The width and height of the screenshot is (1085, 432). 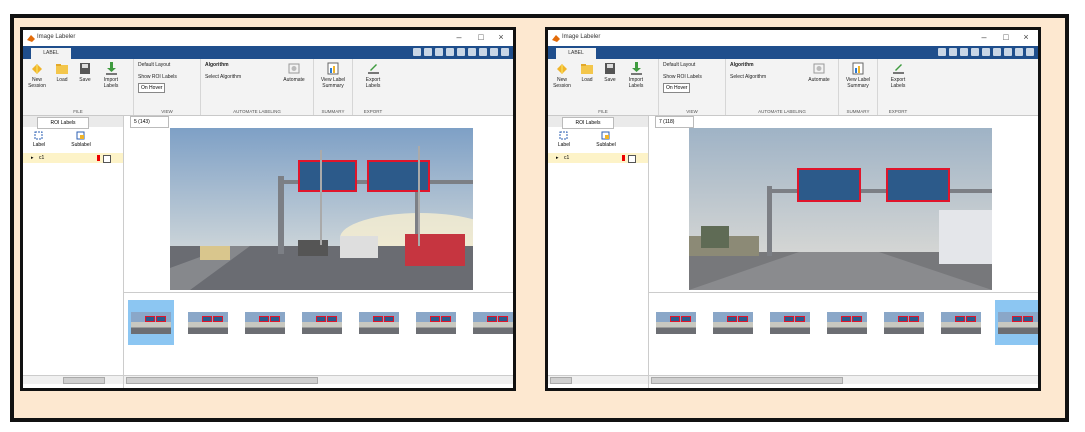 I want to click on thumbnail-picture, so click(x=379, y=323).